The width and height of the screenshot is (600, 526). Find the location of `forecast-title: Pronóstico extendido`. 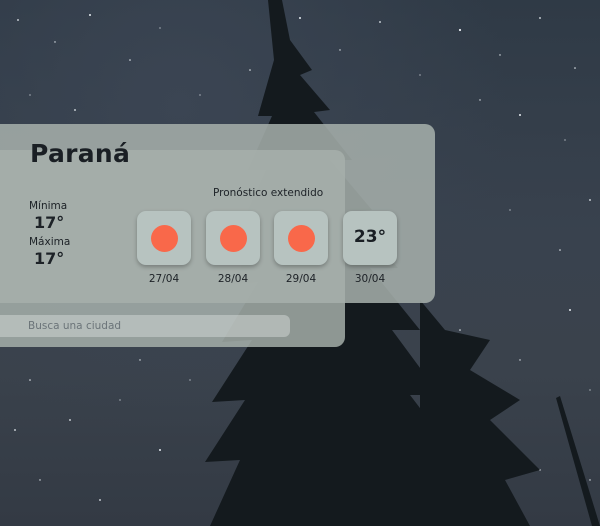

forecast-title: Pronóstico extendido is located at coordinates (268, 193).